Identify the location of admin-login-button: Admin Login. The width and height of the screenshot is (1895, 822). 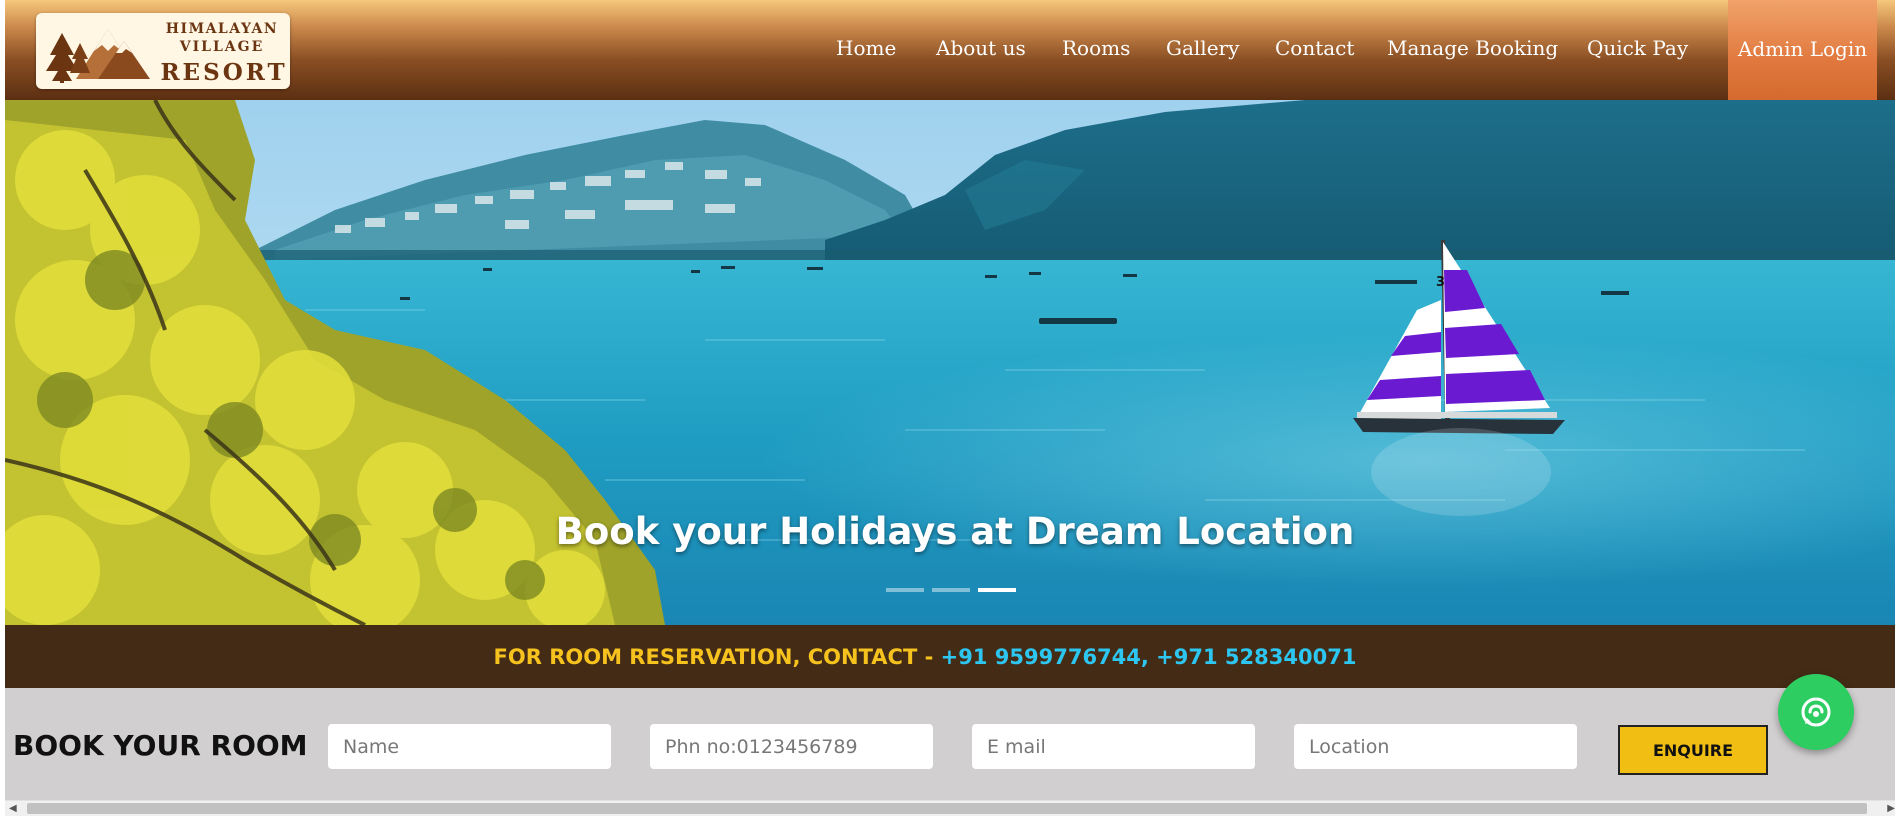
(1802, 50).